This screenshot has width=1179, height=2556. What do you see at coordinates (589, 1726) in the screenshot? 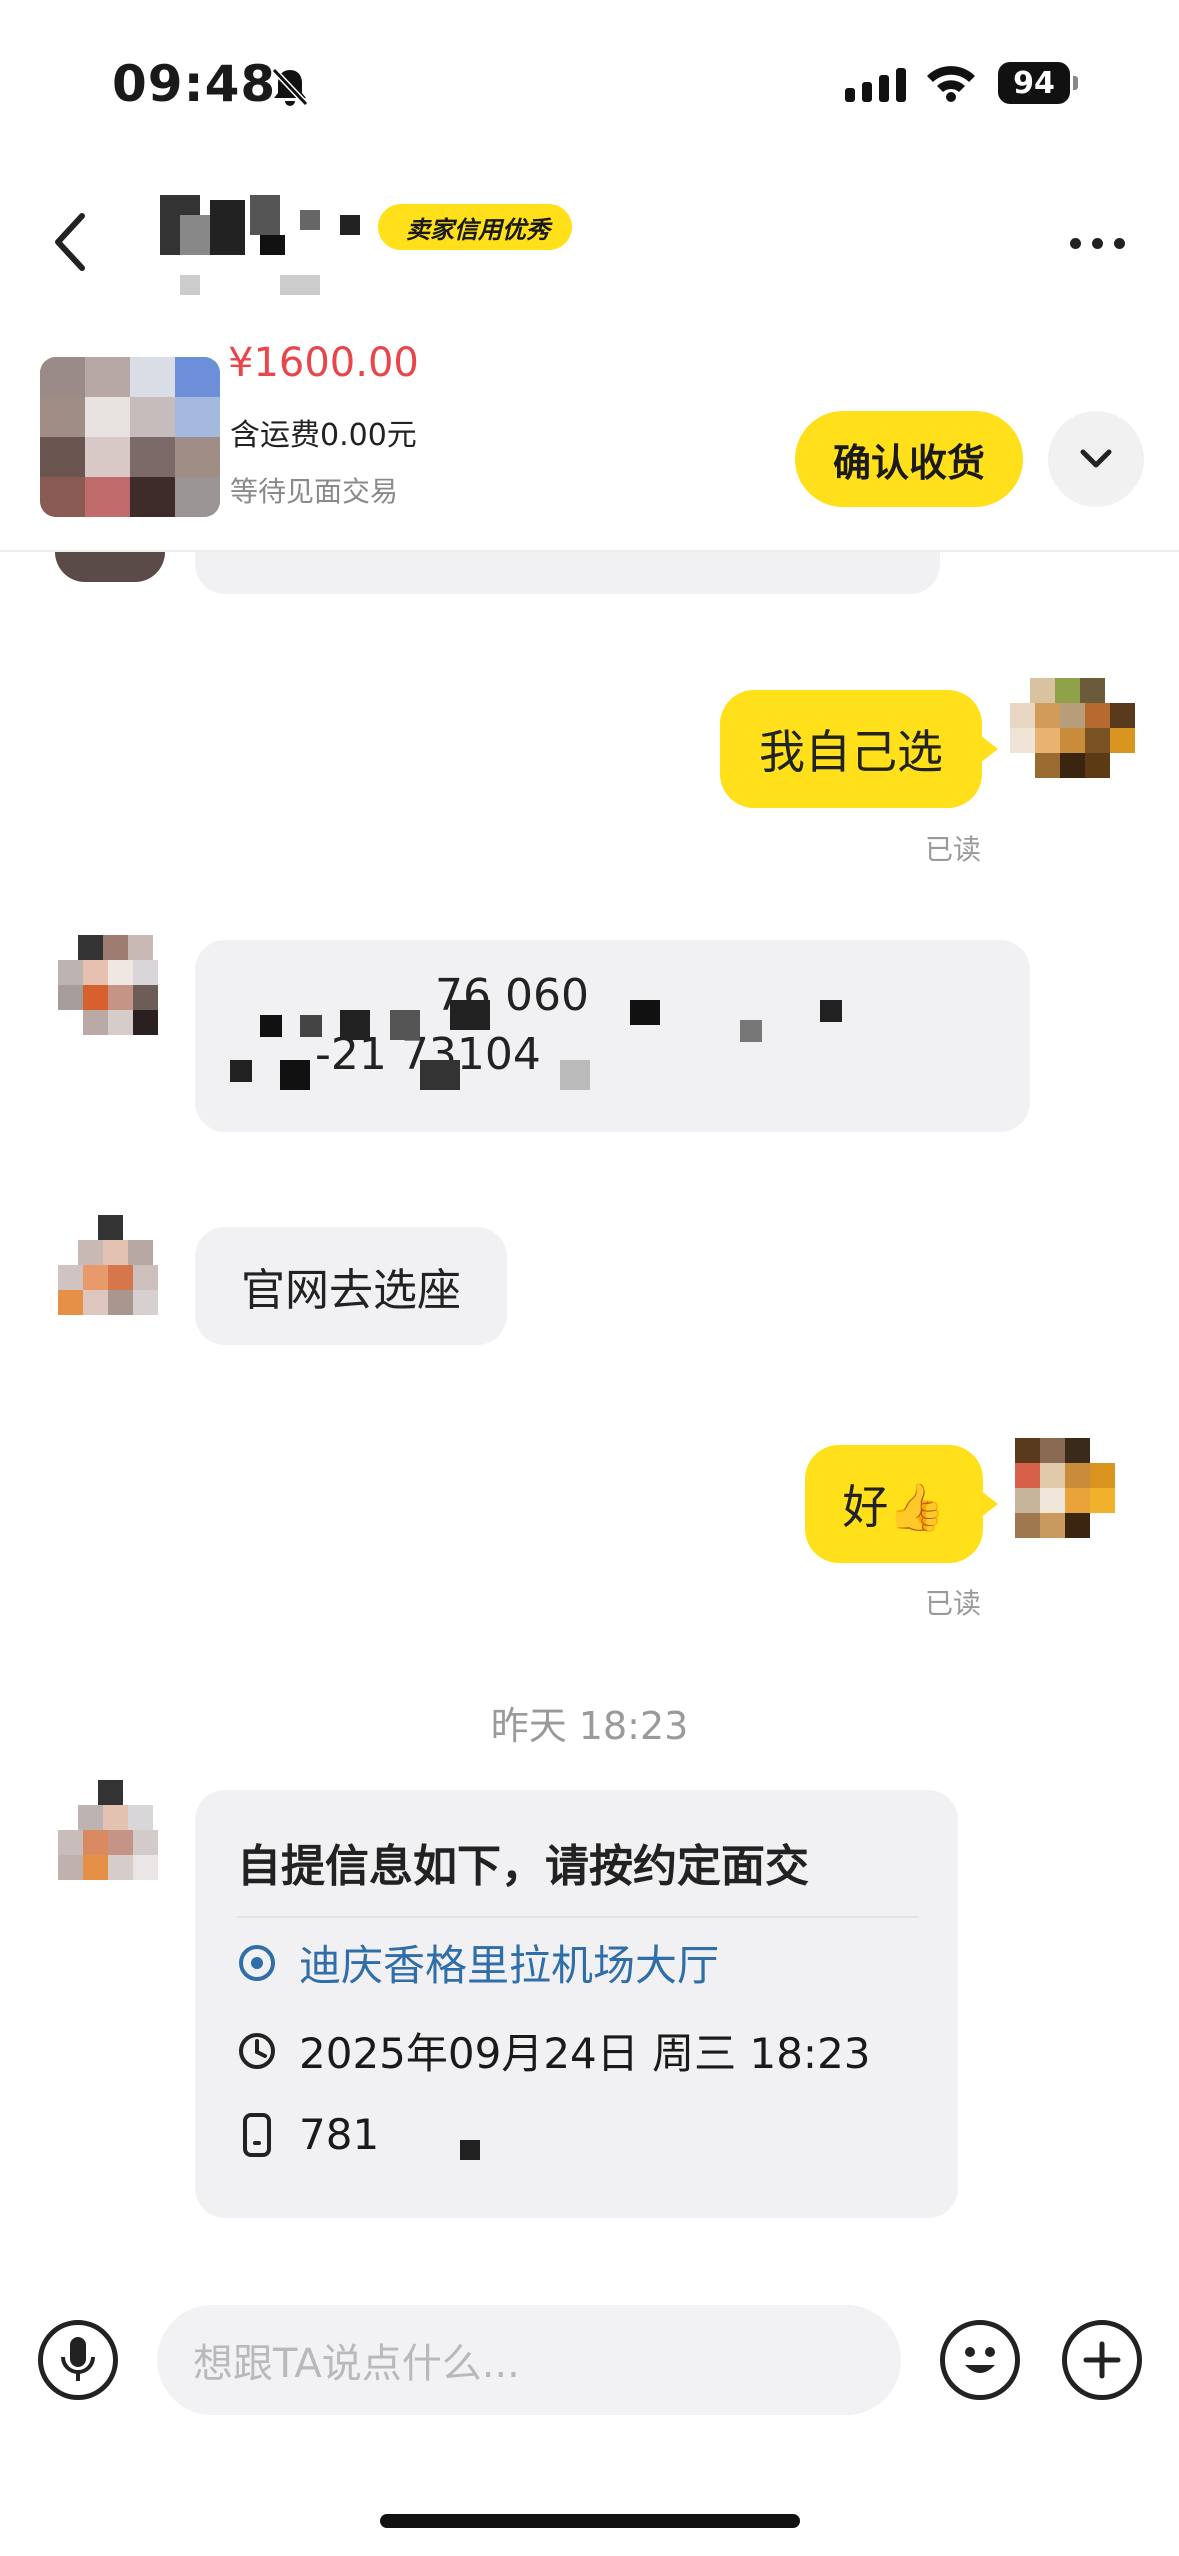
I see `message-timestamp: 昨天 18:23` at bounding box center [589, 1726].